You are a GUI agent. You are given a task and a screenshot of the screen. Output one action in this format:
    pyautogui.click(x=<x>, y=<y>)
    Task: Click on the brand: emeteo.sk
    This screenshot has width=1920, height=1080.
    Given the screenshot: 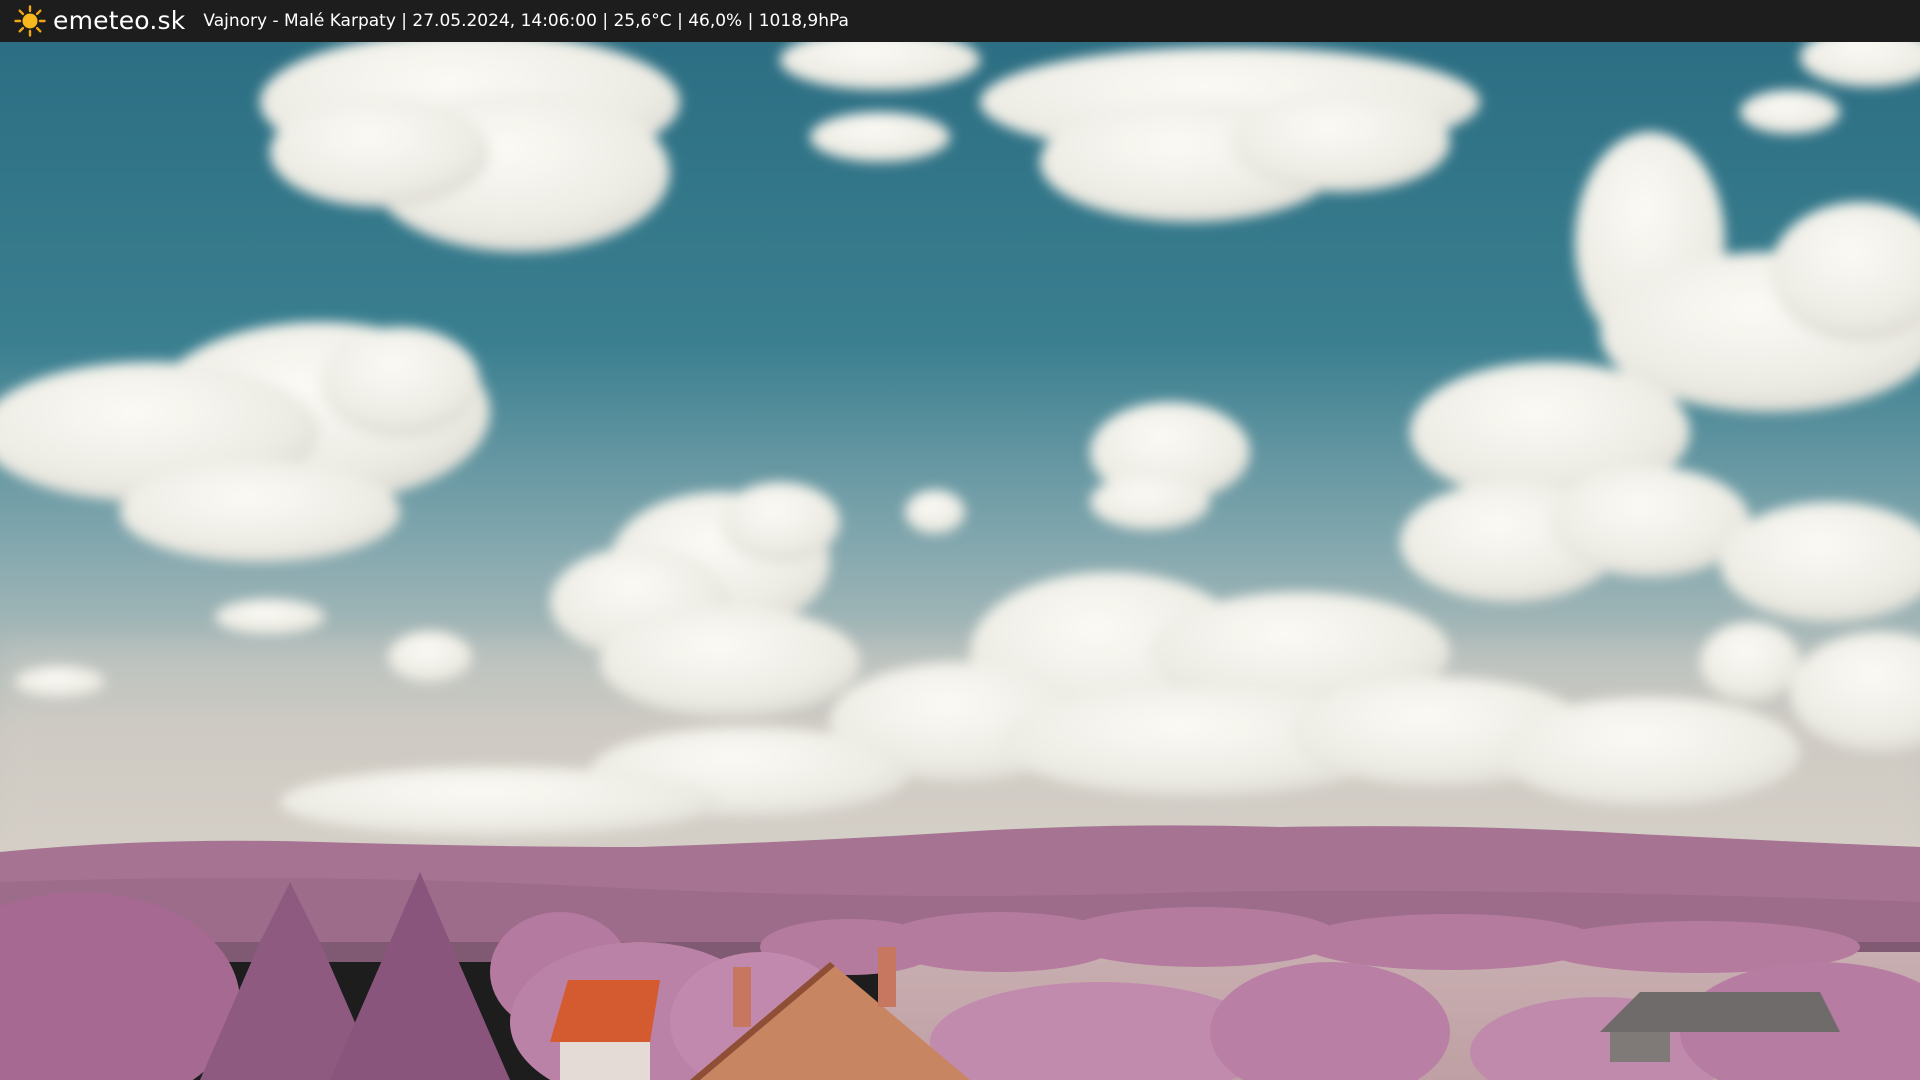 What is the action you would take?
    pyautogui.click(x=99, y=21)
    